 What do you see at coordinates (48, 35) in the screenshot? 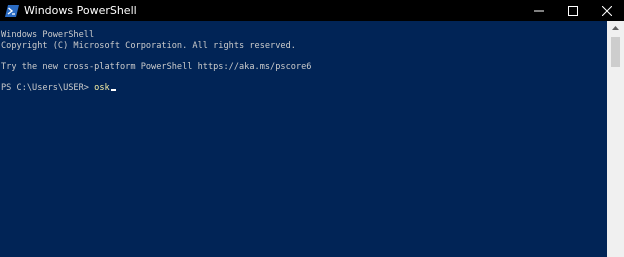
I see `console-line: Windows PowerShell` at bounding box center [48, 35].